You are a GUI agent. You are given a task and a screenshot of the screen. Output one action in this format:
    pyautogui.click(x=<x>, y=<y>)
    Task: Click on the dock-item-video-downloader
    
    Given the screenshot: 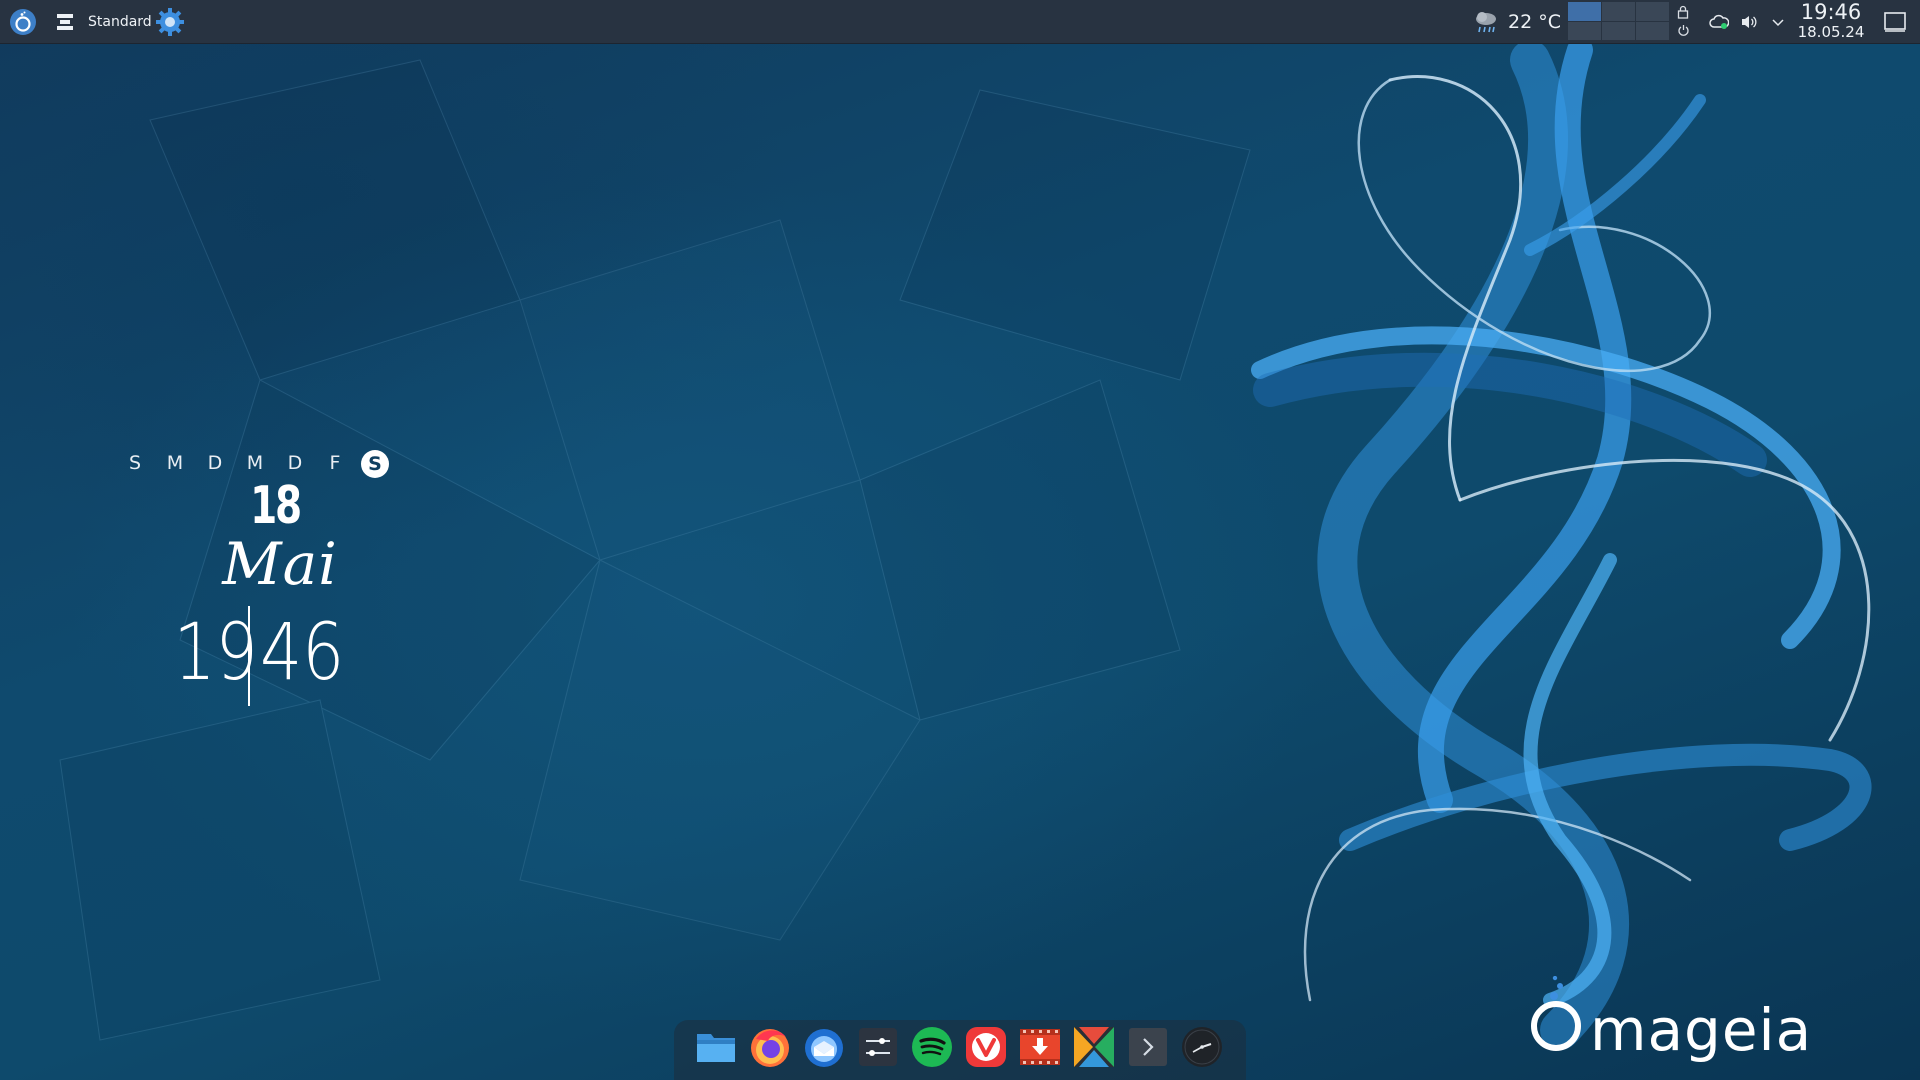 What is the action you would take?
    pyautogui.click(x=1040, y=1047)
    